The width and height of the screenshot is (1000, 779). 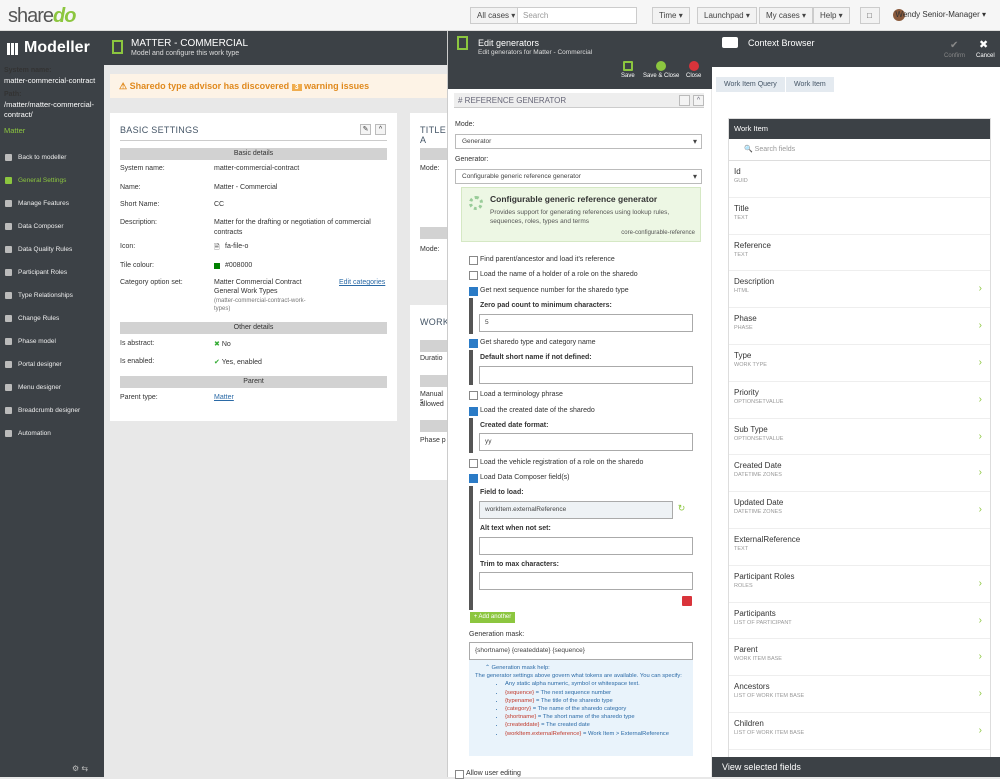 What do you see at coordinates (577, 15) in the screenshot?
I see `search-input: Search` at bounding box center [577, 15].